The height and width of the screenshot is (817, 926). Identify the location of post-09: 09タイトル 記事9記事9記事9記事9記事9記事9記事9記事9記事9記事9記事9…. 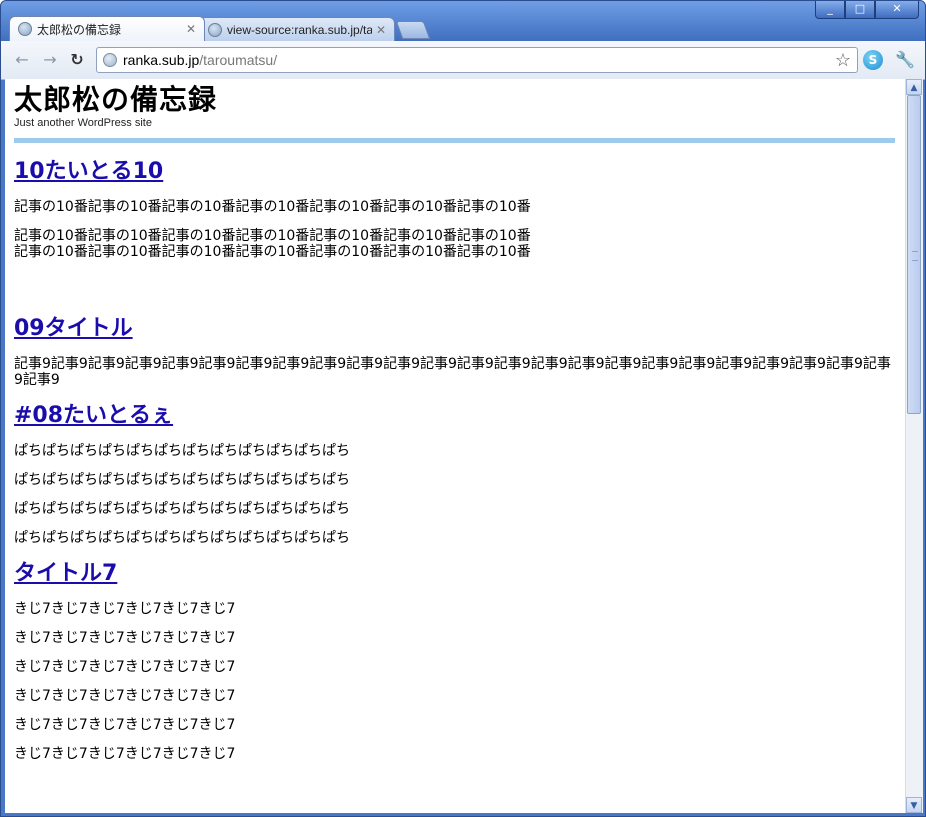
(454, 351).